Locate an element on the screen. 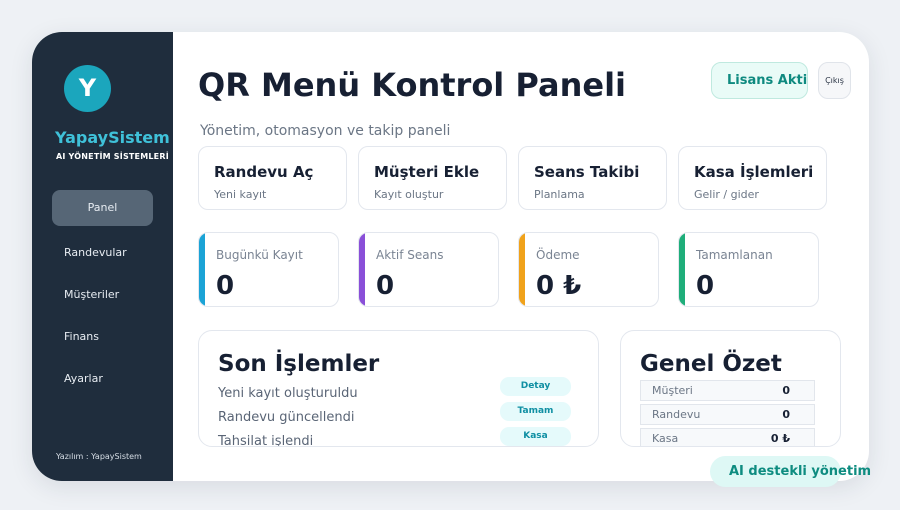  stat-label: Ödeme is located at coordinates (558, 255).